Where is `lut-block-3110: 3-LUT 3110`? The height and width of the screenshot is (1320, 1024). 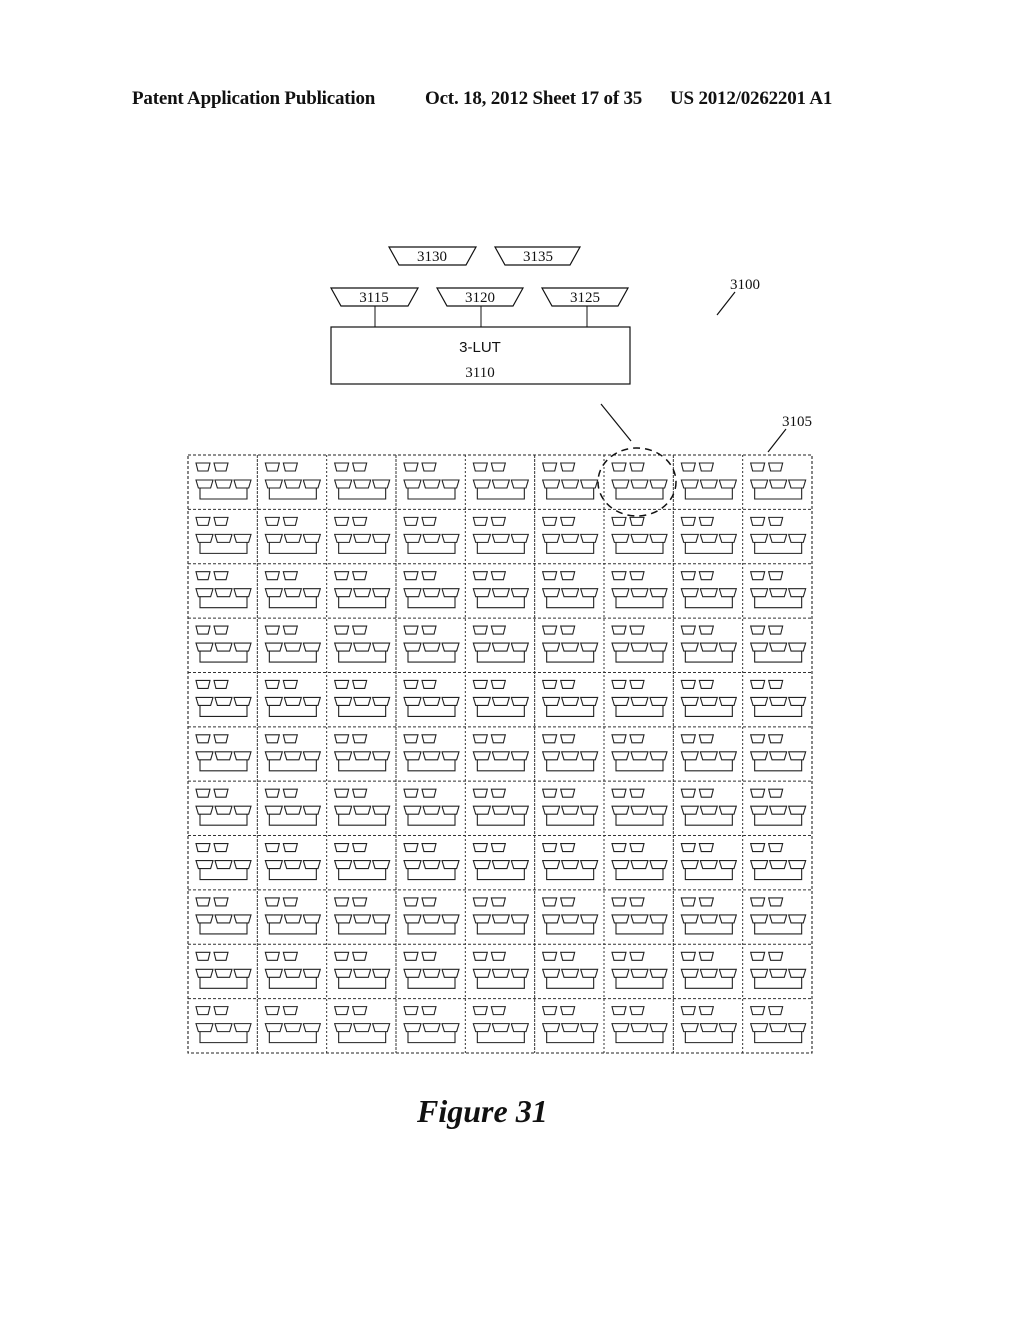
lut-block-3110: 3-LUT 3110 is located at coordinates (480, 355).